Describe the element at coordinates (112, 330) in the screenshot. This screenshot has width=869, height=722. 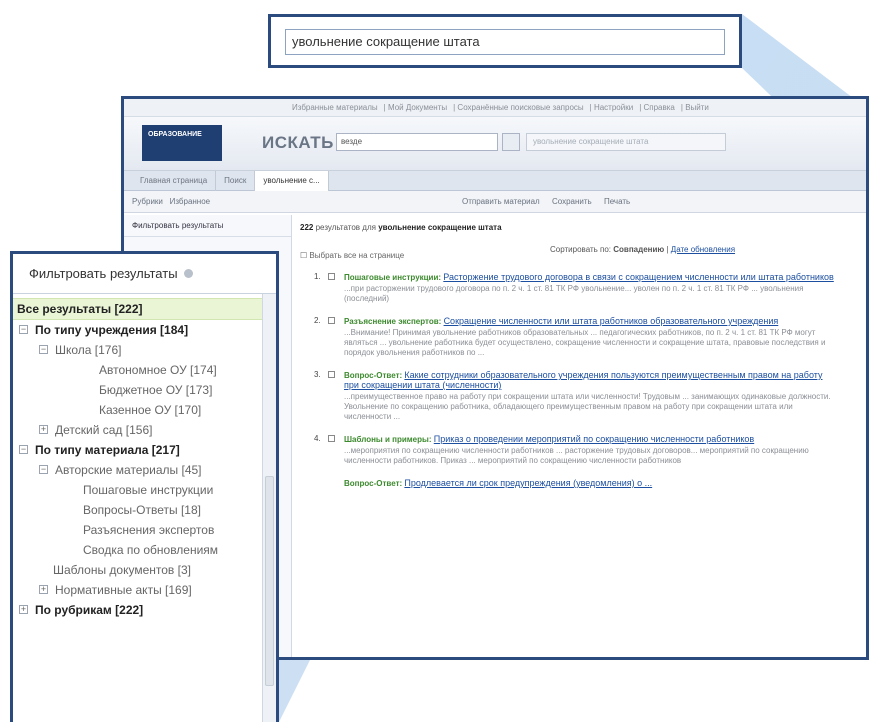
I see `filter-tree-label: По типу учреждения [184]` at that location.